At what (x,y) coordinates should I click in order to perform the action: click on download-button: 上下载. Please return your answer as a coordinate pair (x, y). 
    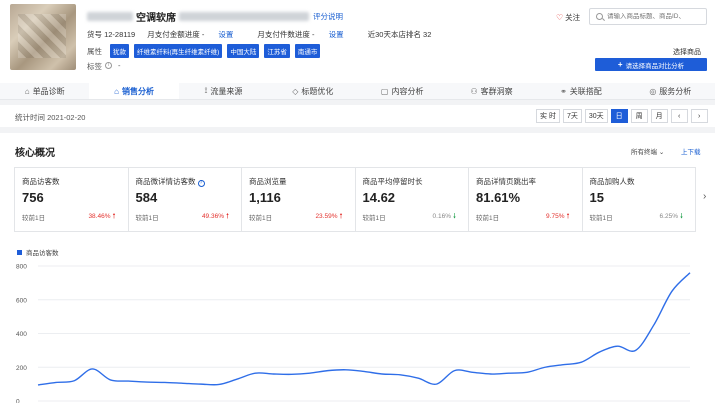
    Looking at the image, I should click on (691, 151).